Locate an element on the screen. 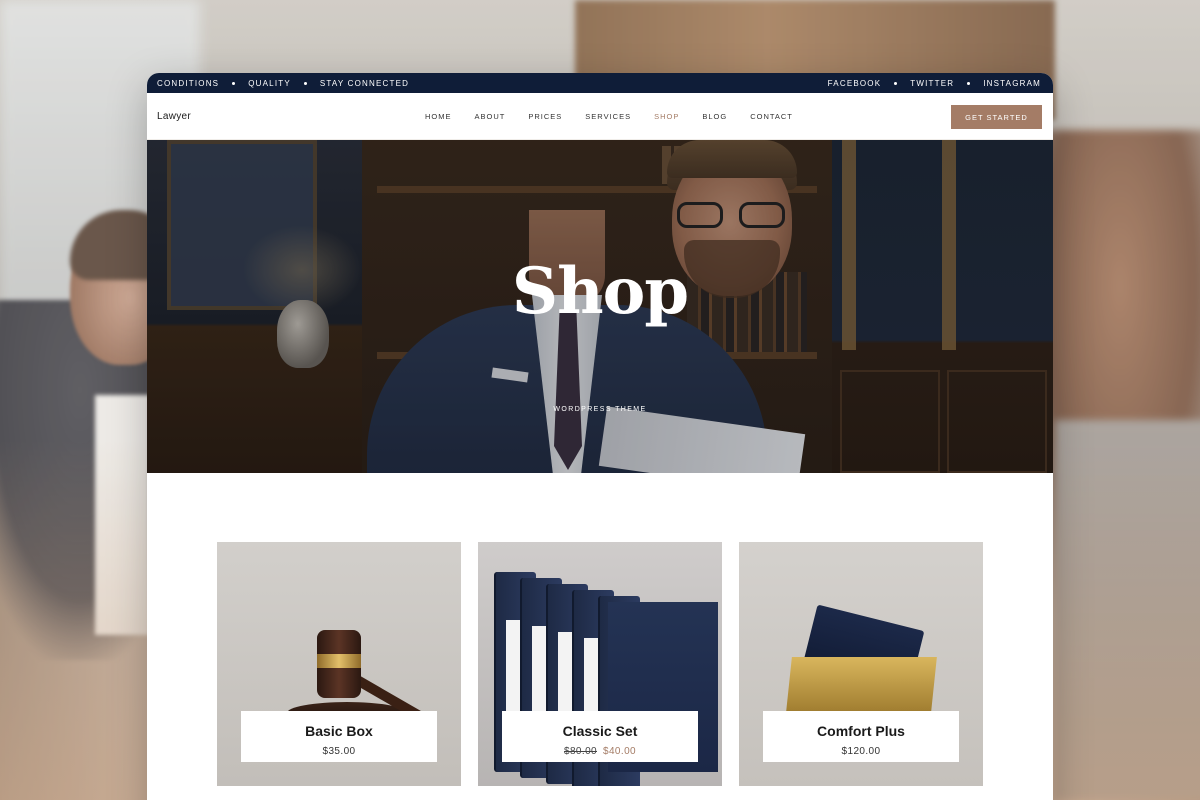  product-price: $35.00 is located at coordinates (339, 751).